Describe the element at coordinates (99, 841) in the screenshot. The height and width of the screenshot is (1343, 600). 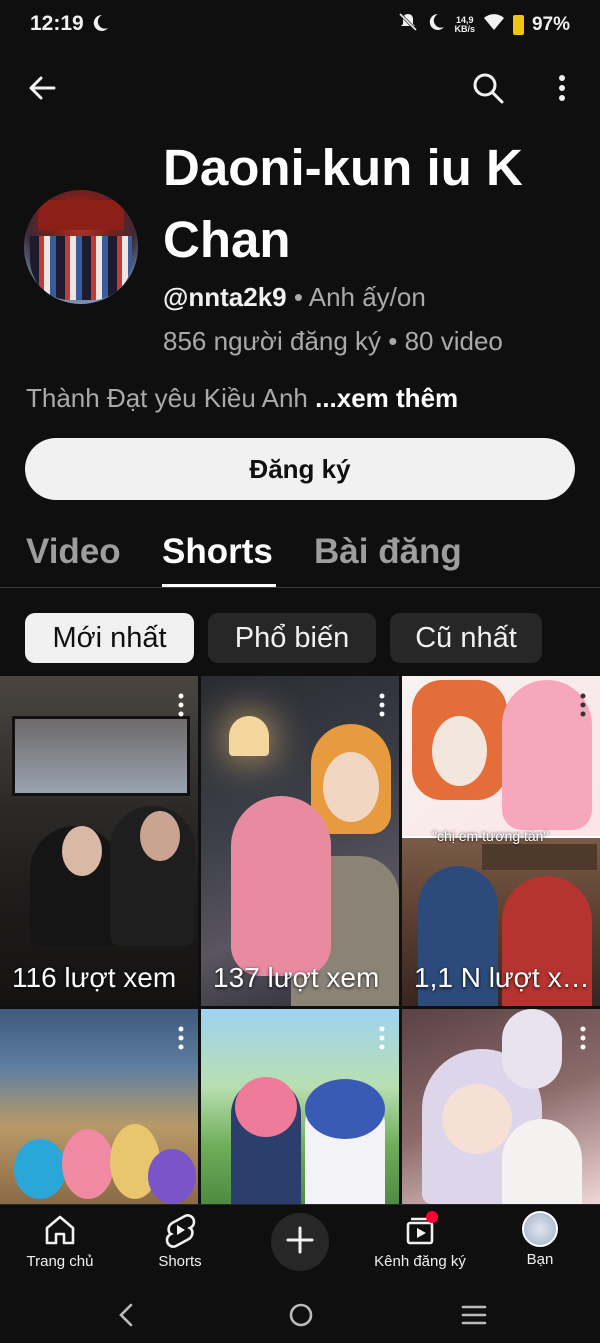
I see `short-thumbnail: 116 lượt xem` at that location.